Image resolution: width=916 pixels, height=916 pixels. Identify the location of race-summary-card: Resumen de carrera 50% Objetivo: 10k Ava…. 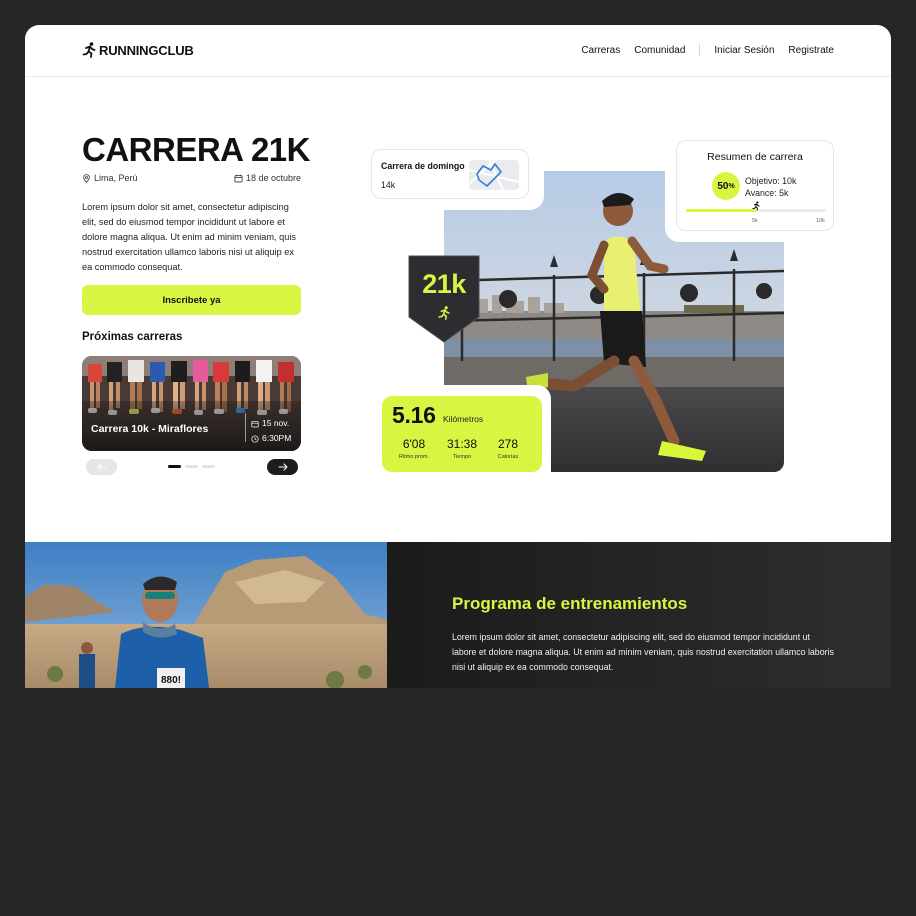
(755, 185).